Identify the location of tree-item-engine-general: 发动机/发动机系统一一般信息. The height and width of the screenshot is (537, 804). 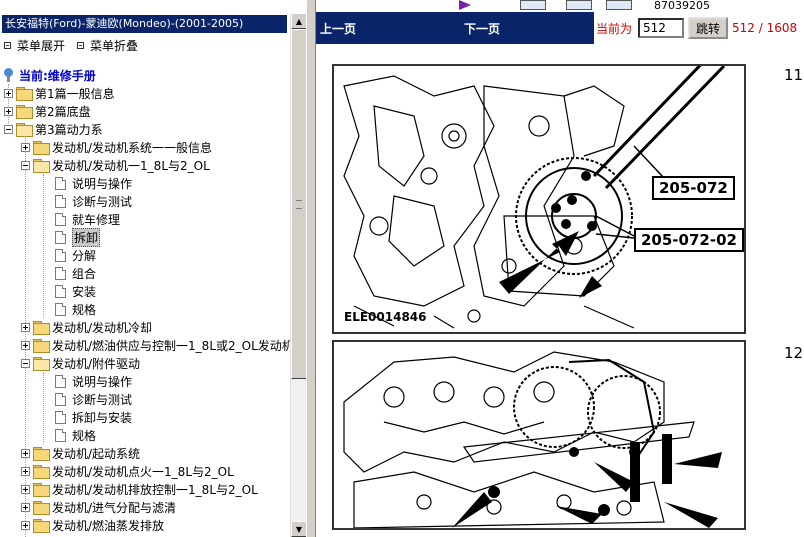
(116, 147).